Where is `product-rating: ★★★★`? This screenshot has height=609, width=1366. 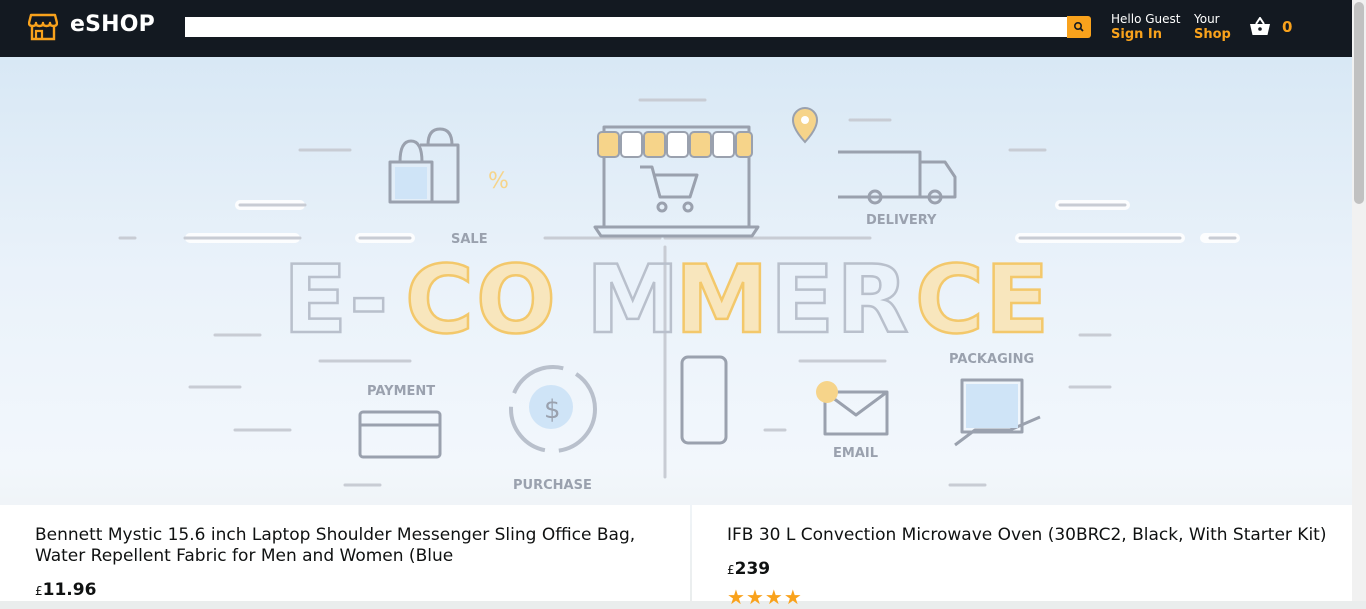
product-rating: ★★★★ is located at coordinates (765, 597).